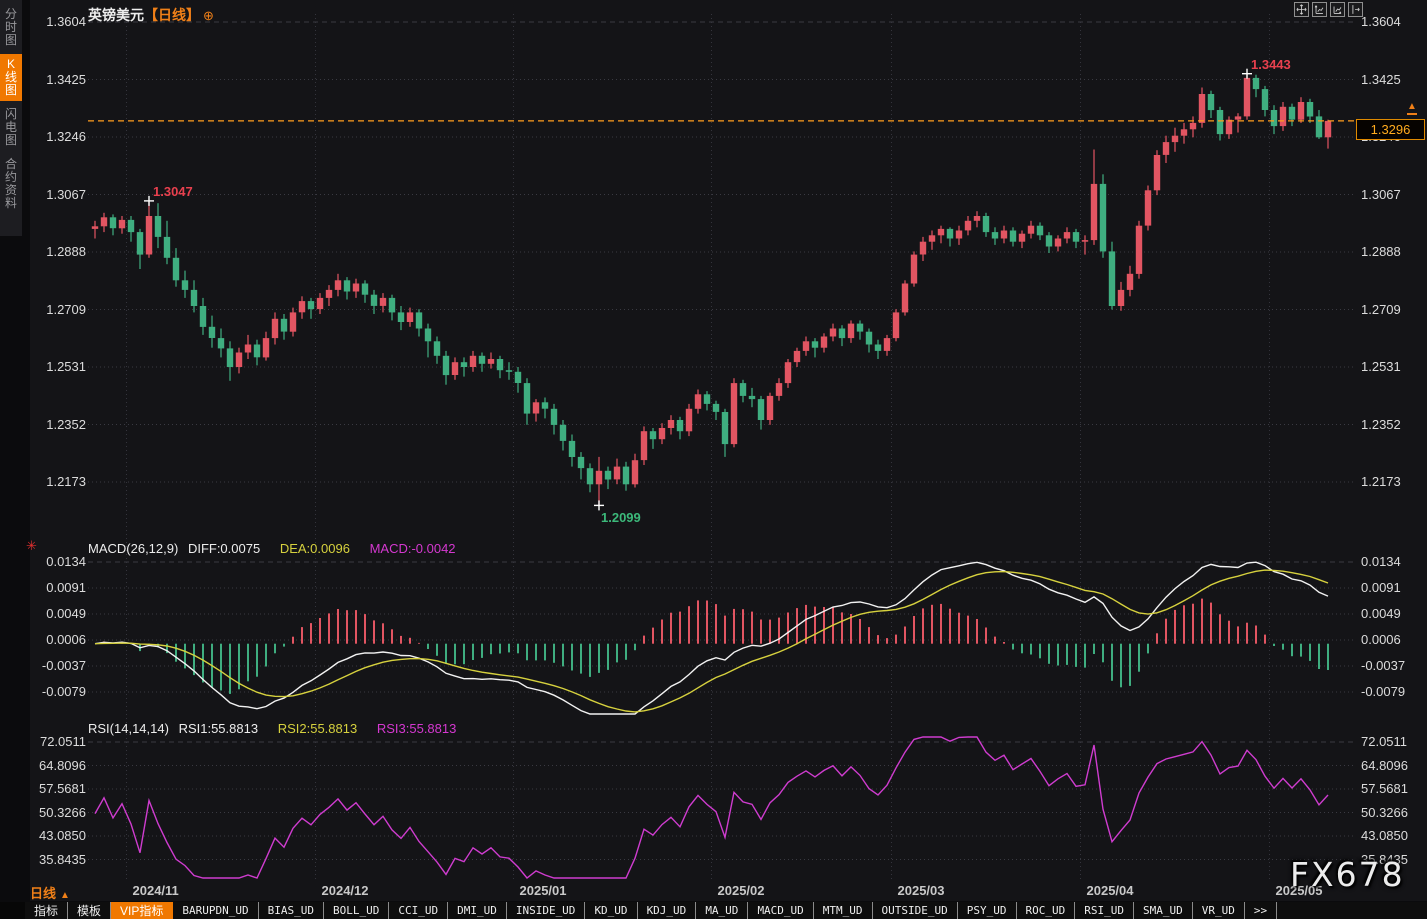 The width and height of the screenshot is (1427, 919). What do you see at coordinates (66, 424) in the screenshot?
I see `price-axis-label-left: 1.2352` at bounding box center [66, 424].